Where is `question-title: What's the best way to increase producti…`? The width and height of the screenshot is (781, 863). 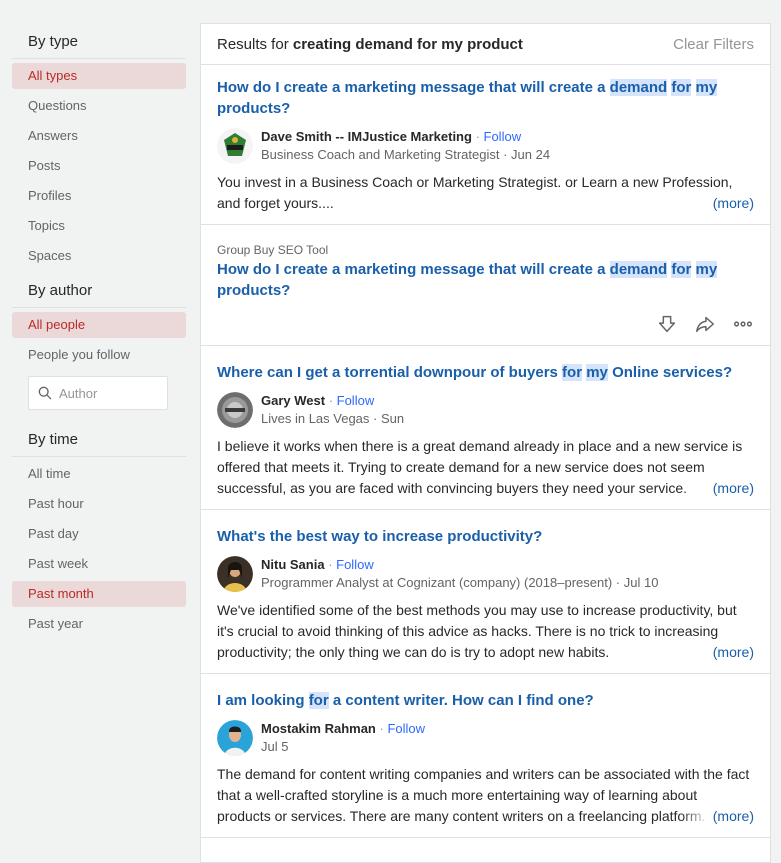
question-title: What's the best way to increase producti… is located at coordinates (485, 536).